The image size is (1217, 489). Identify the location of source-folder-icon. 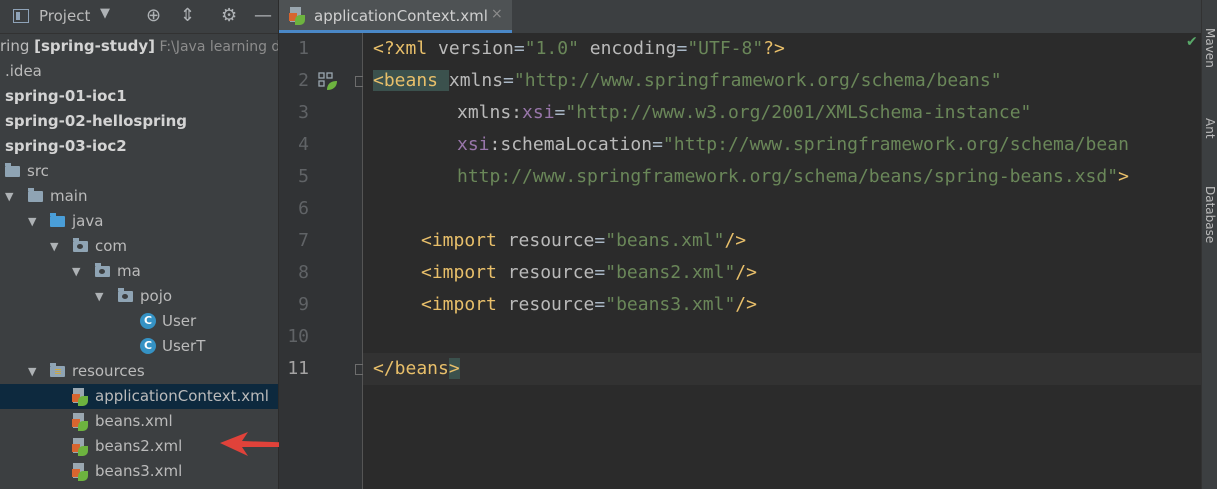
(57, 220).